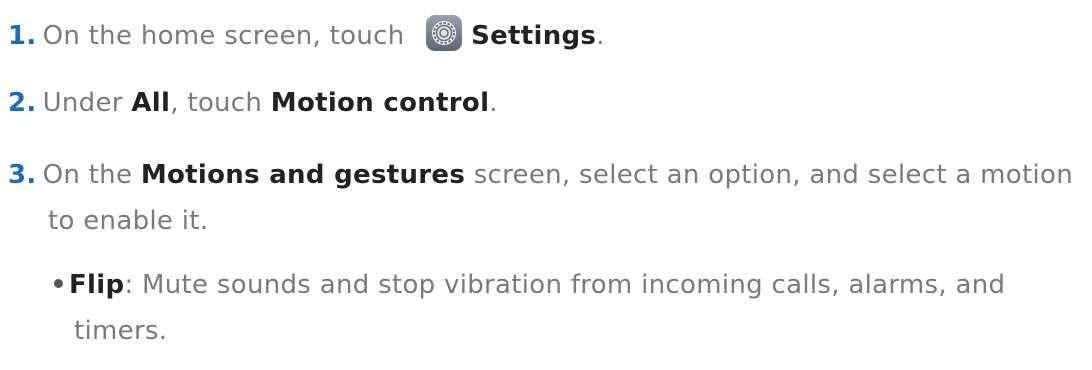 This screenshot has height=370, width=1092. Describe the element at coordinates (97, 285) in the screenshot. I see `flip-label: Flip` at that location.